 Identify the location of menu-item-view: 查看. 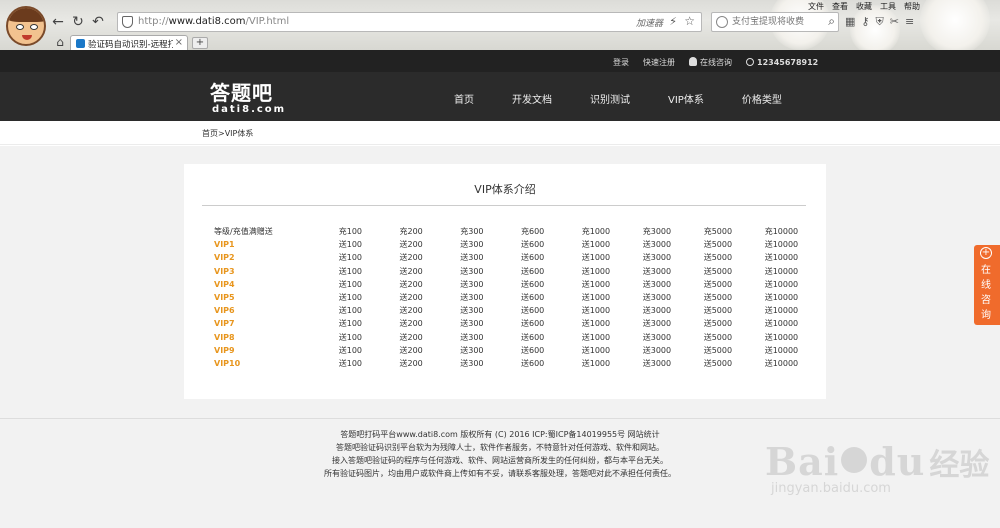
(840, 6).